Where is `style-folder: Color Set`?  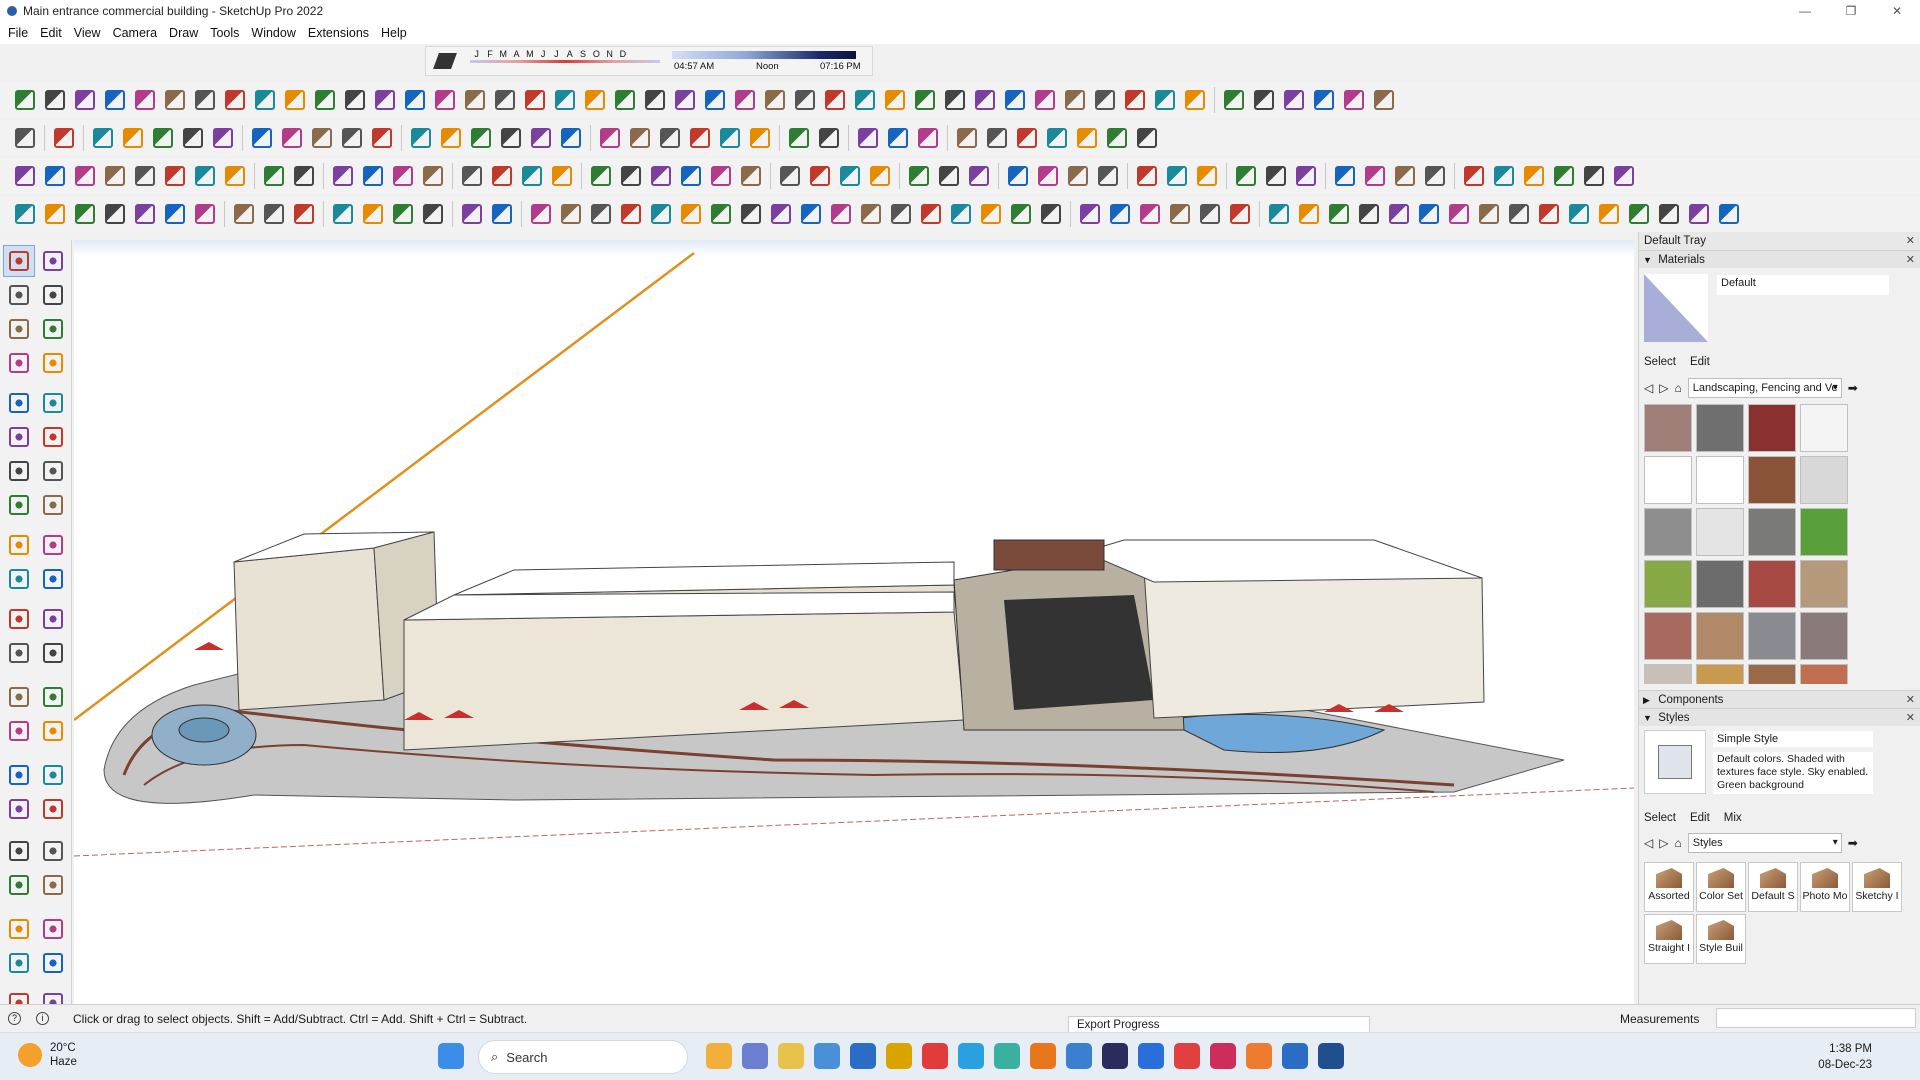
style-folder: Color Set is located at coordinates (1721, 887).